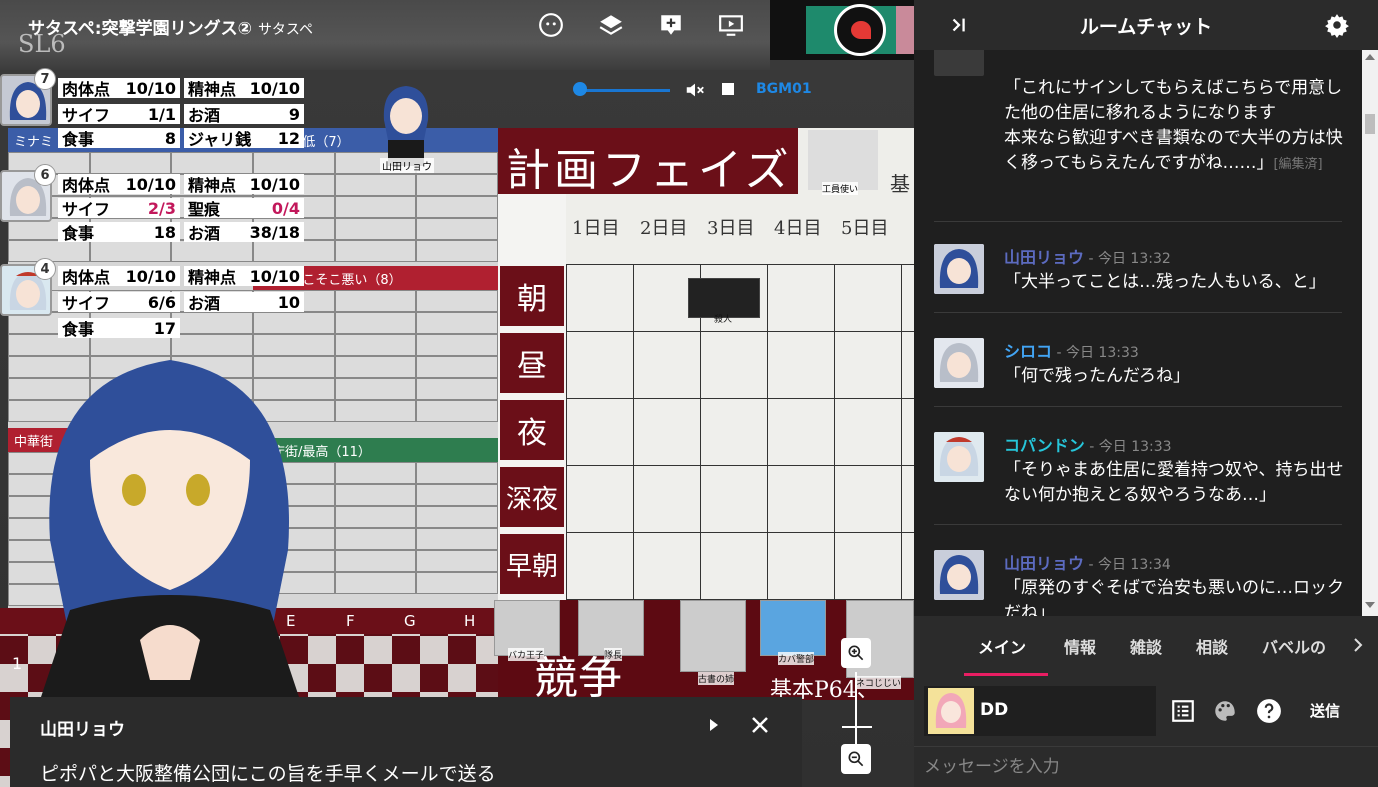 This screenshot has width=1378, height=787. I want to click on help-icon, so click(1269, 711).